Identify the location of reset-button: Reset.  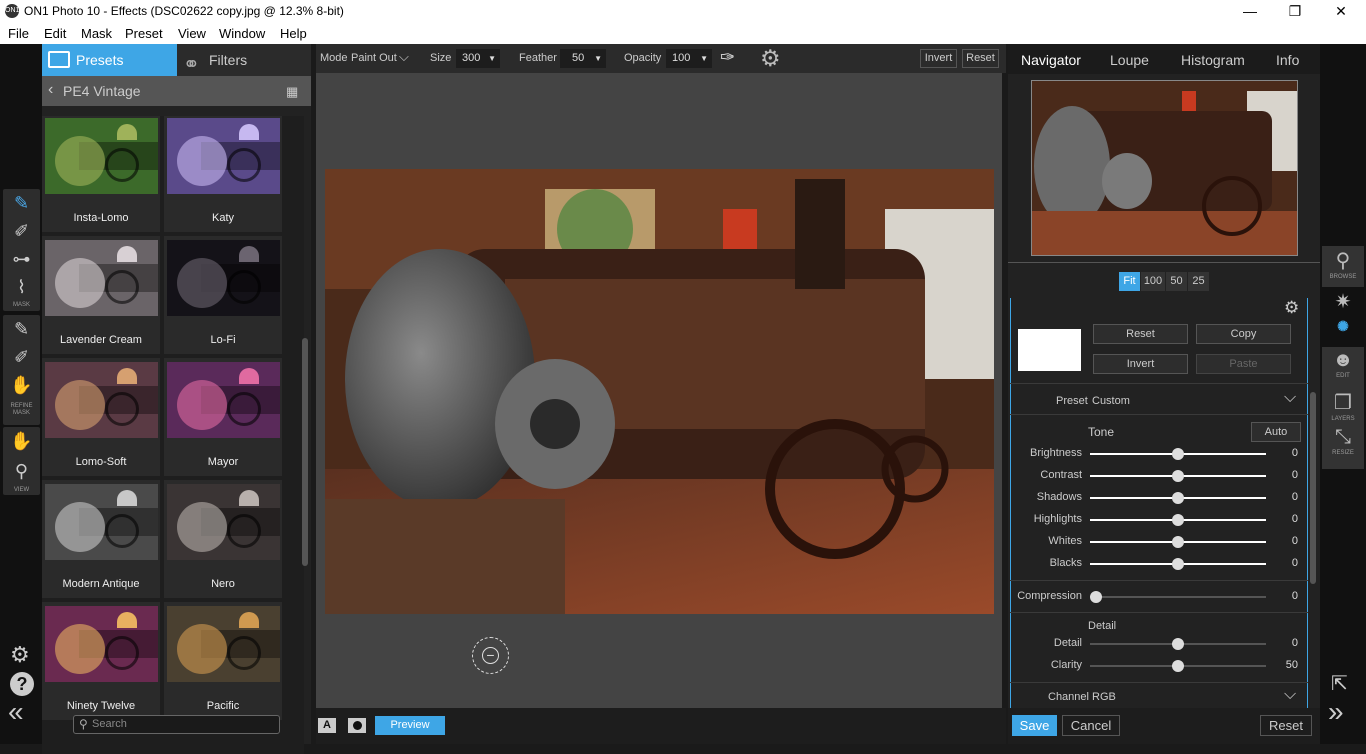
(1140, 334).